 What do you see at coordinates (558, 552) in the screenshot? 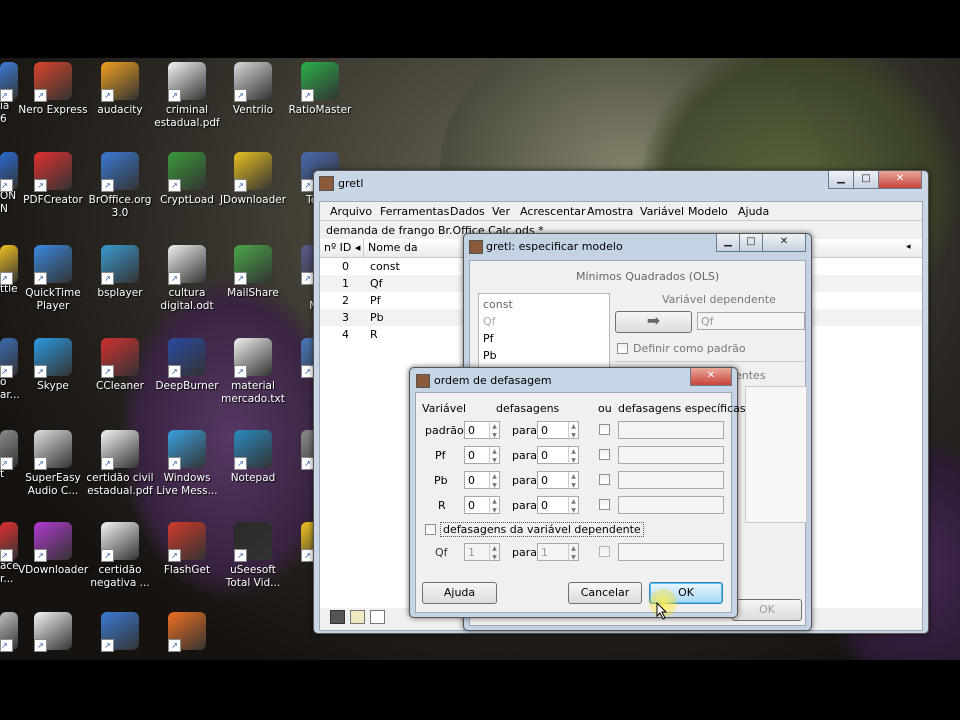
I see `lag-to-stepper: 1 ▲ ▼` at bounding box center [558, 552].